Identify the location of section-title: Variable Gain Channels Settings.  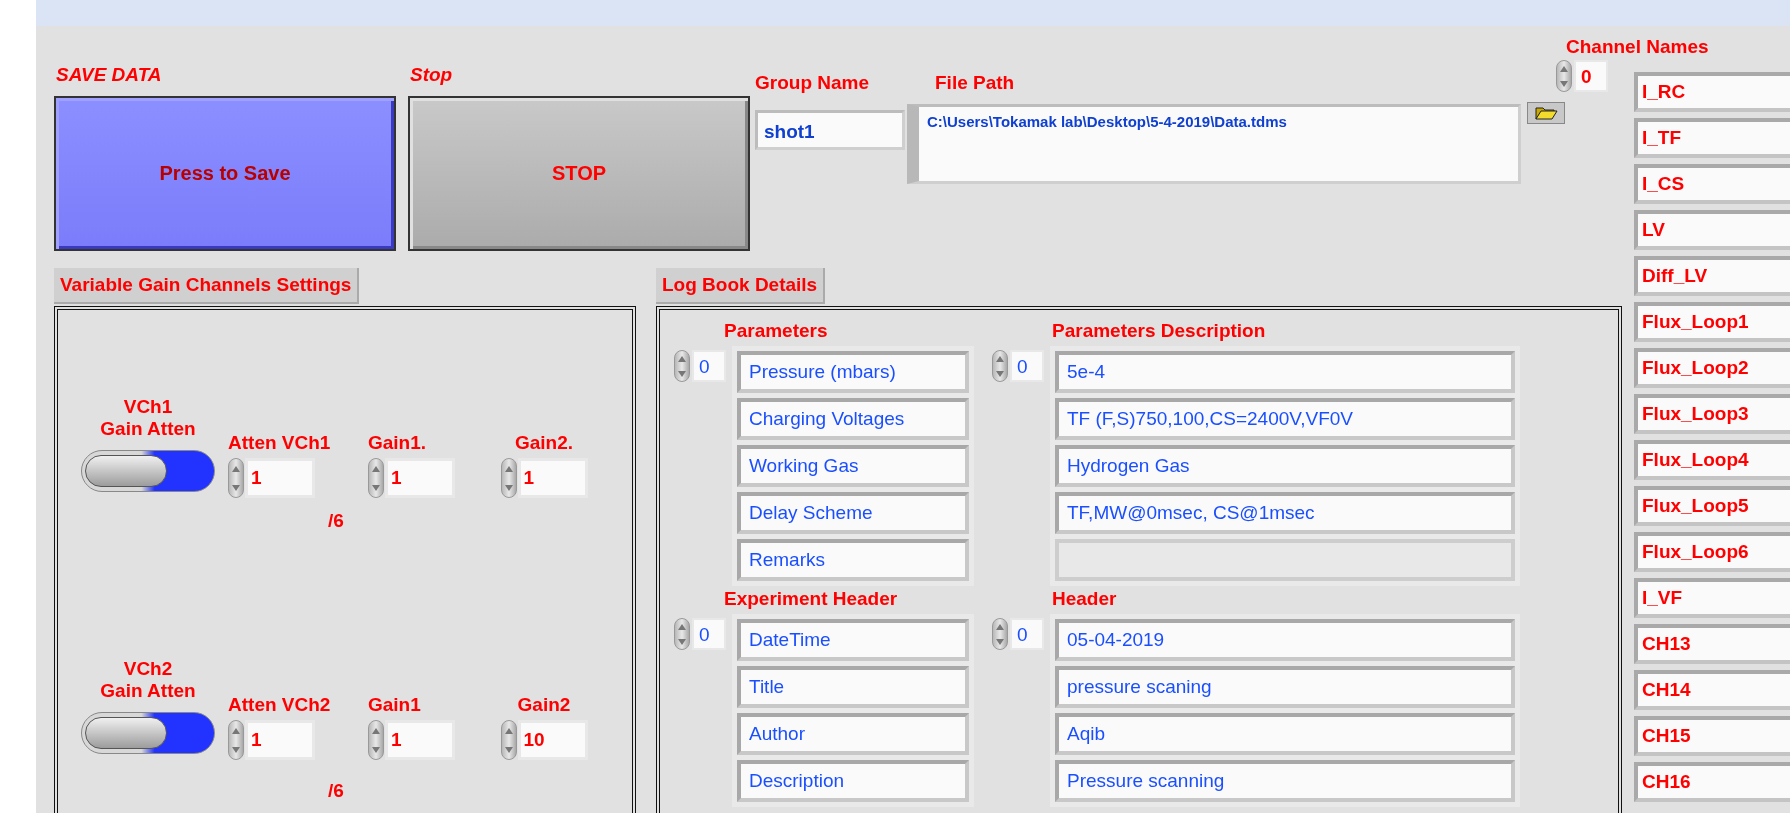
(207, 286).